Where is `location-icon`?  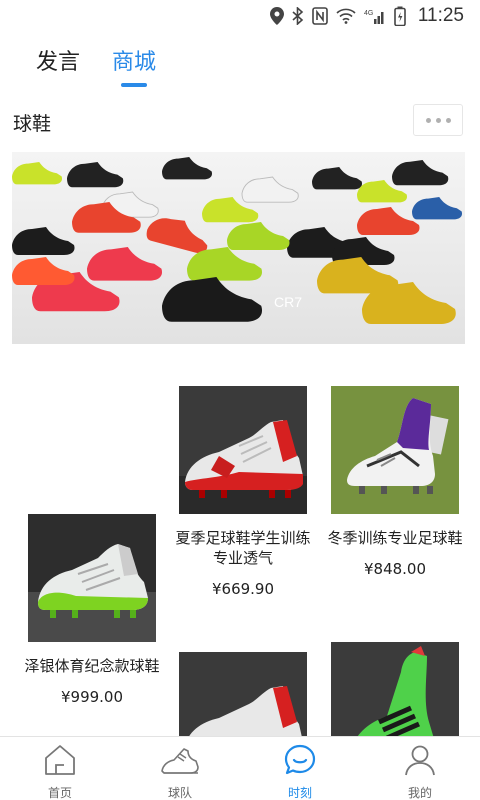
location-icon is located at coordinates (276, 16).